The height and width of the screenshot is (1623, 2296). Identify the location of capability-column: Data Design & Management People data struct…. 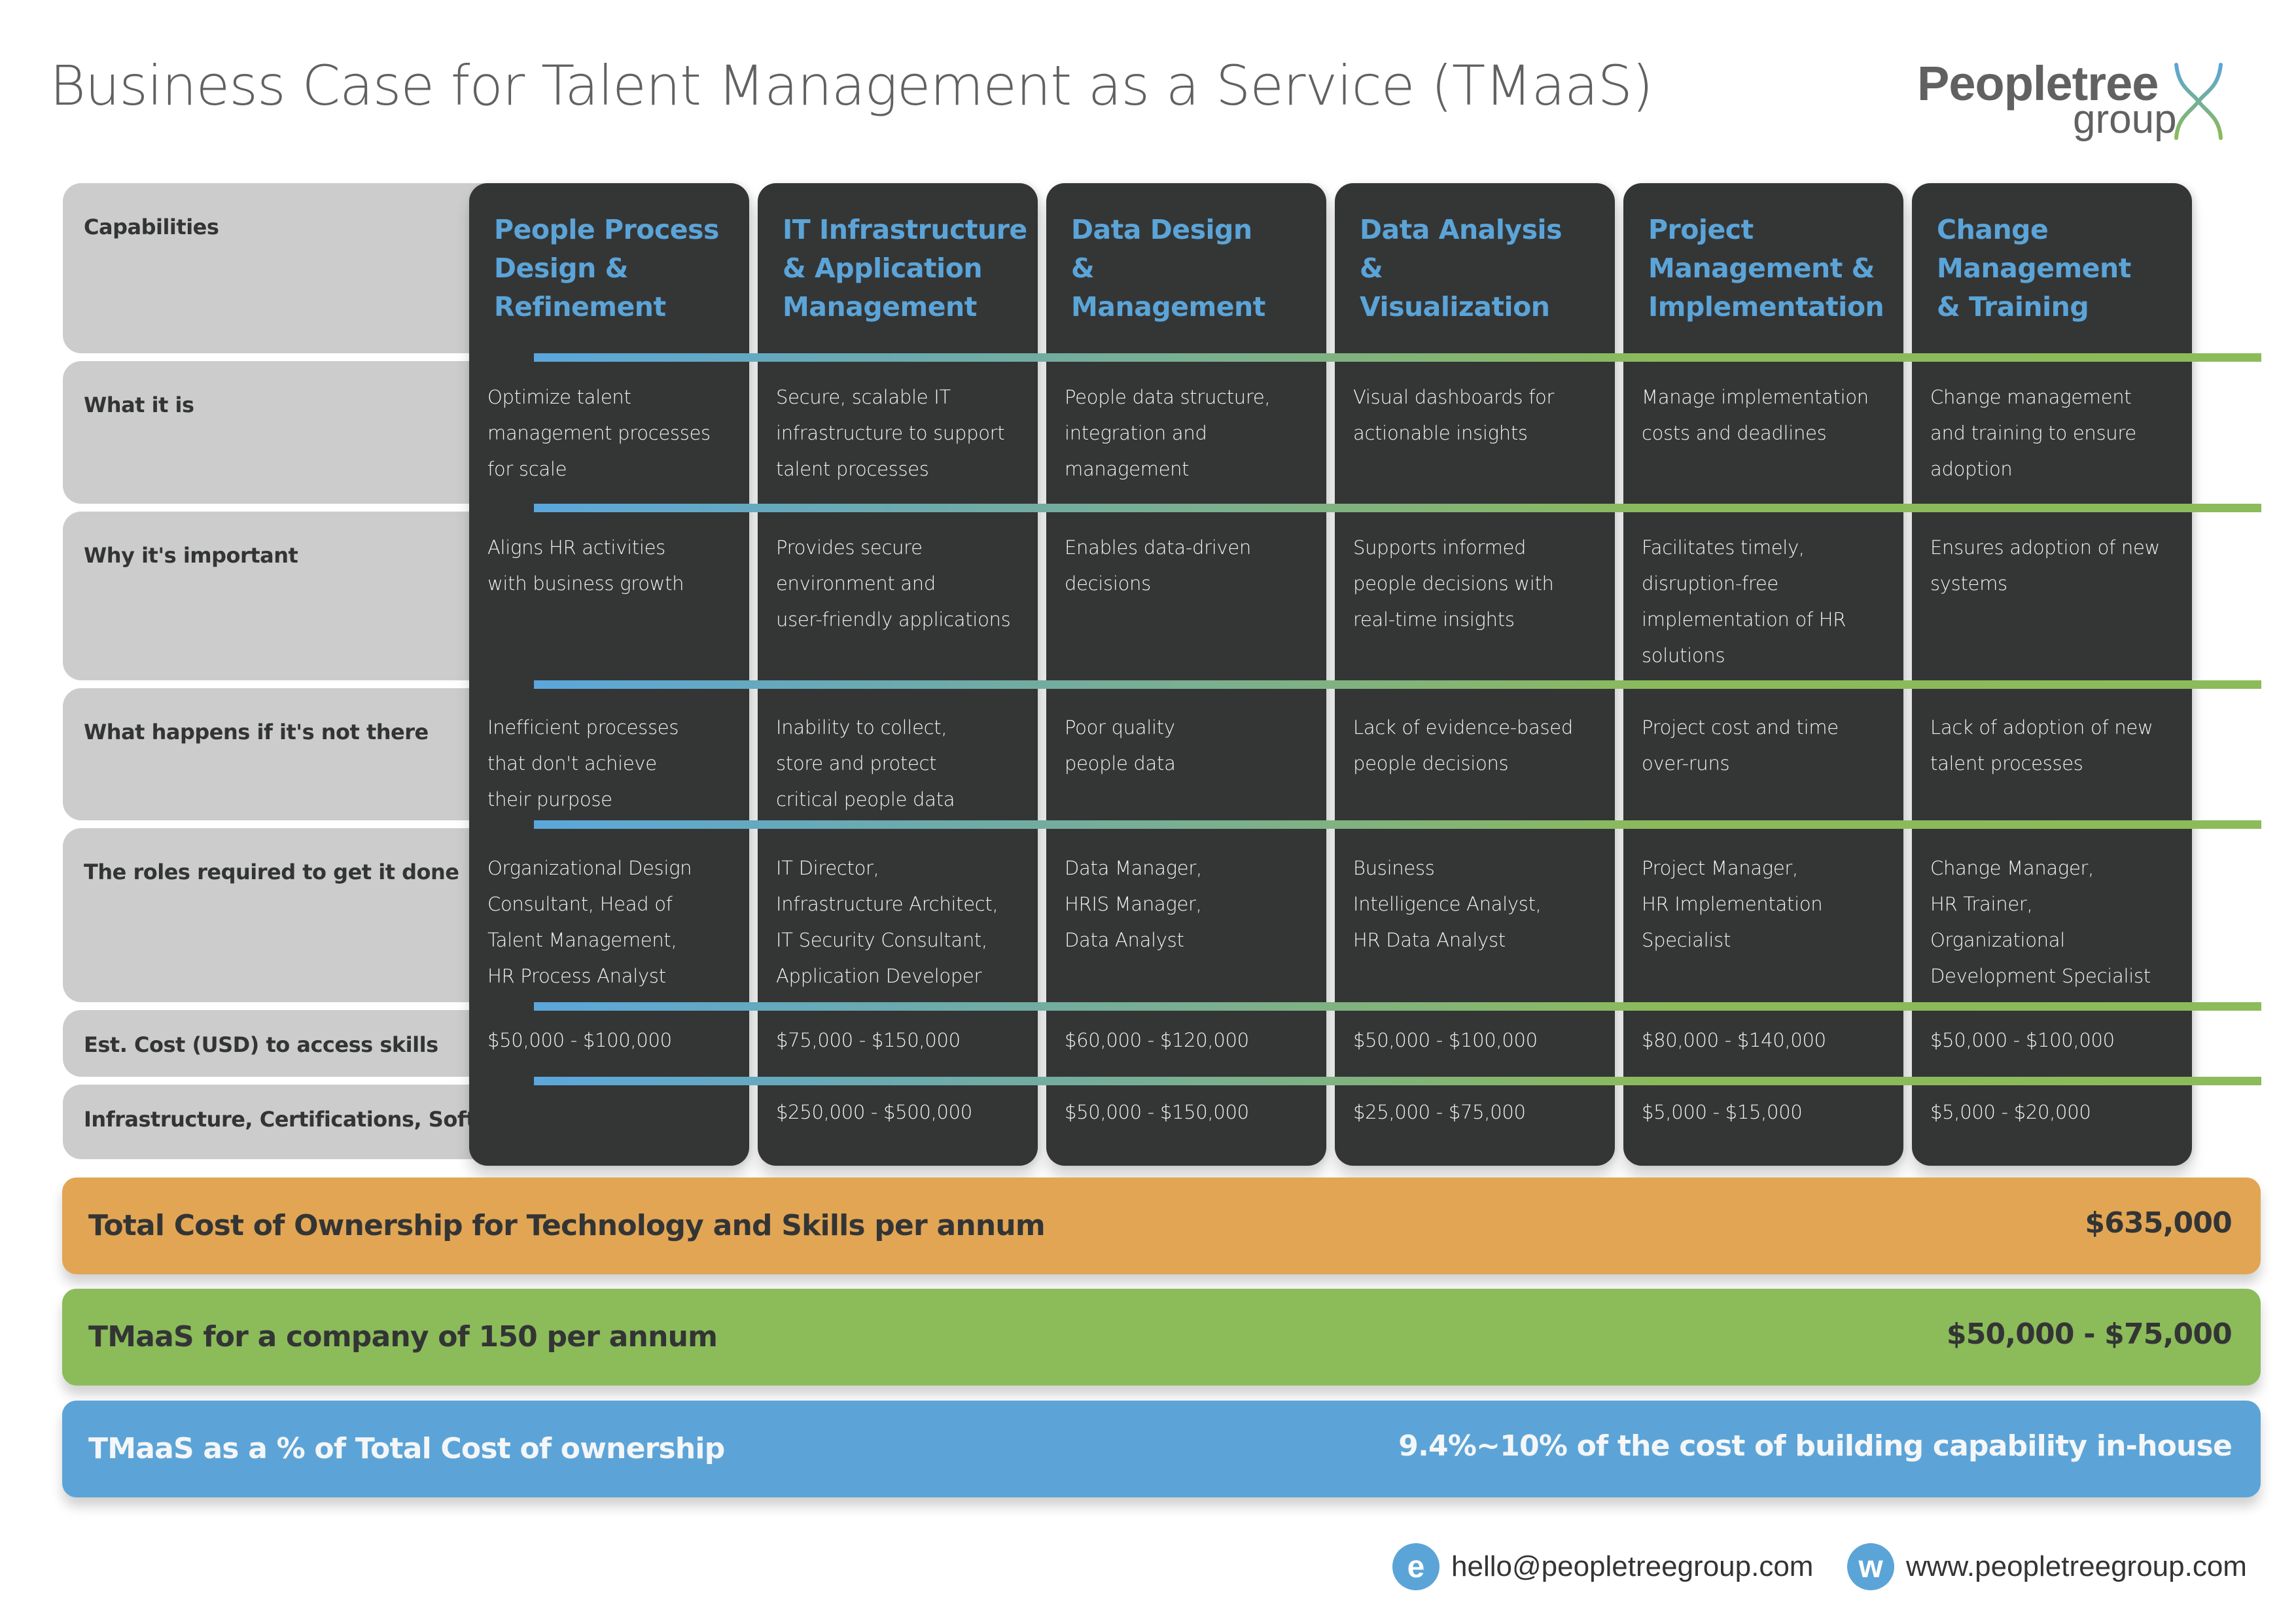
(1186, 675).